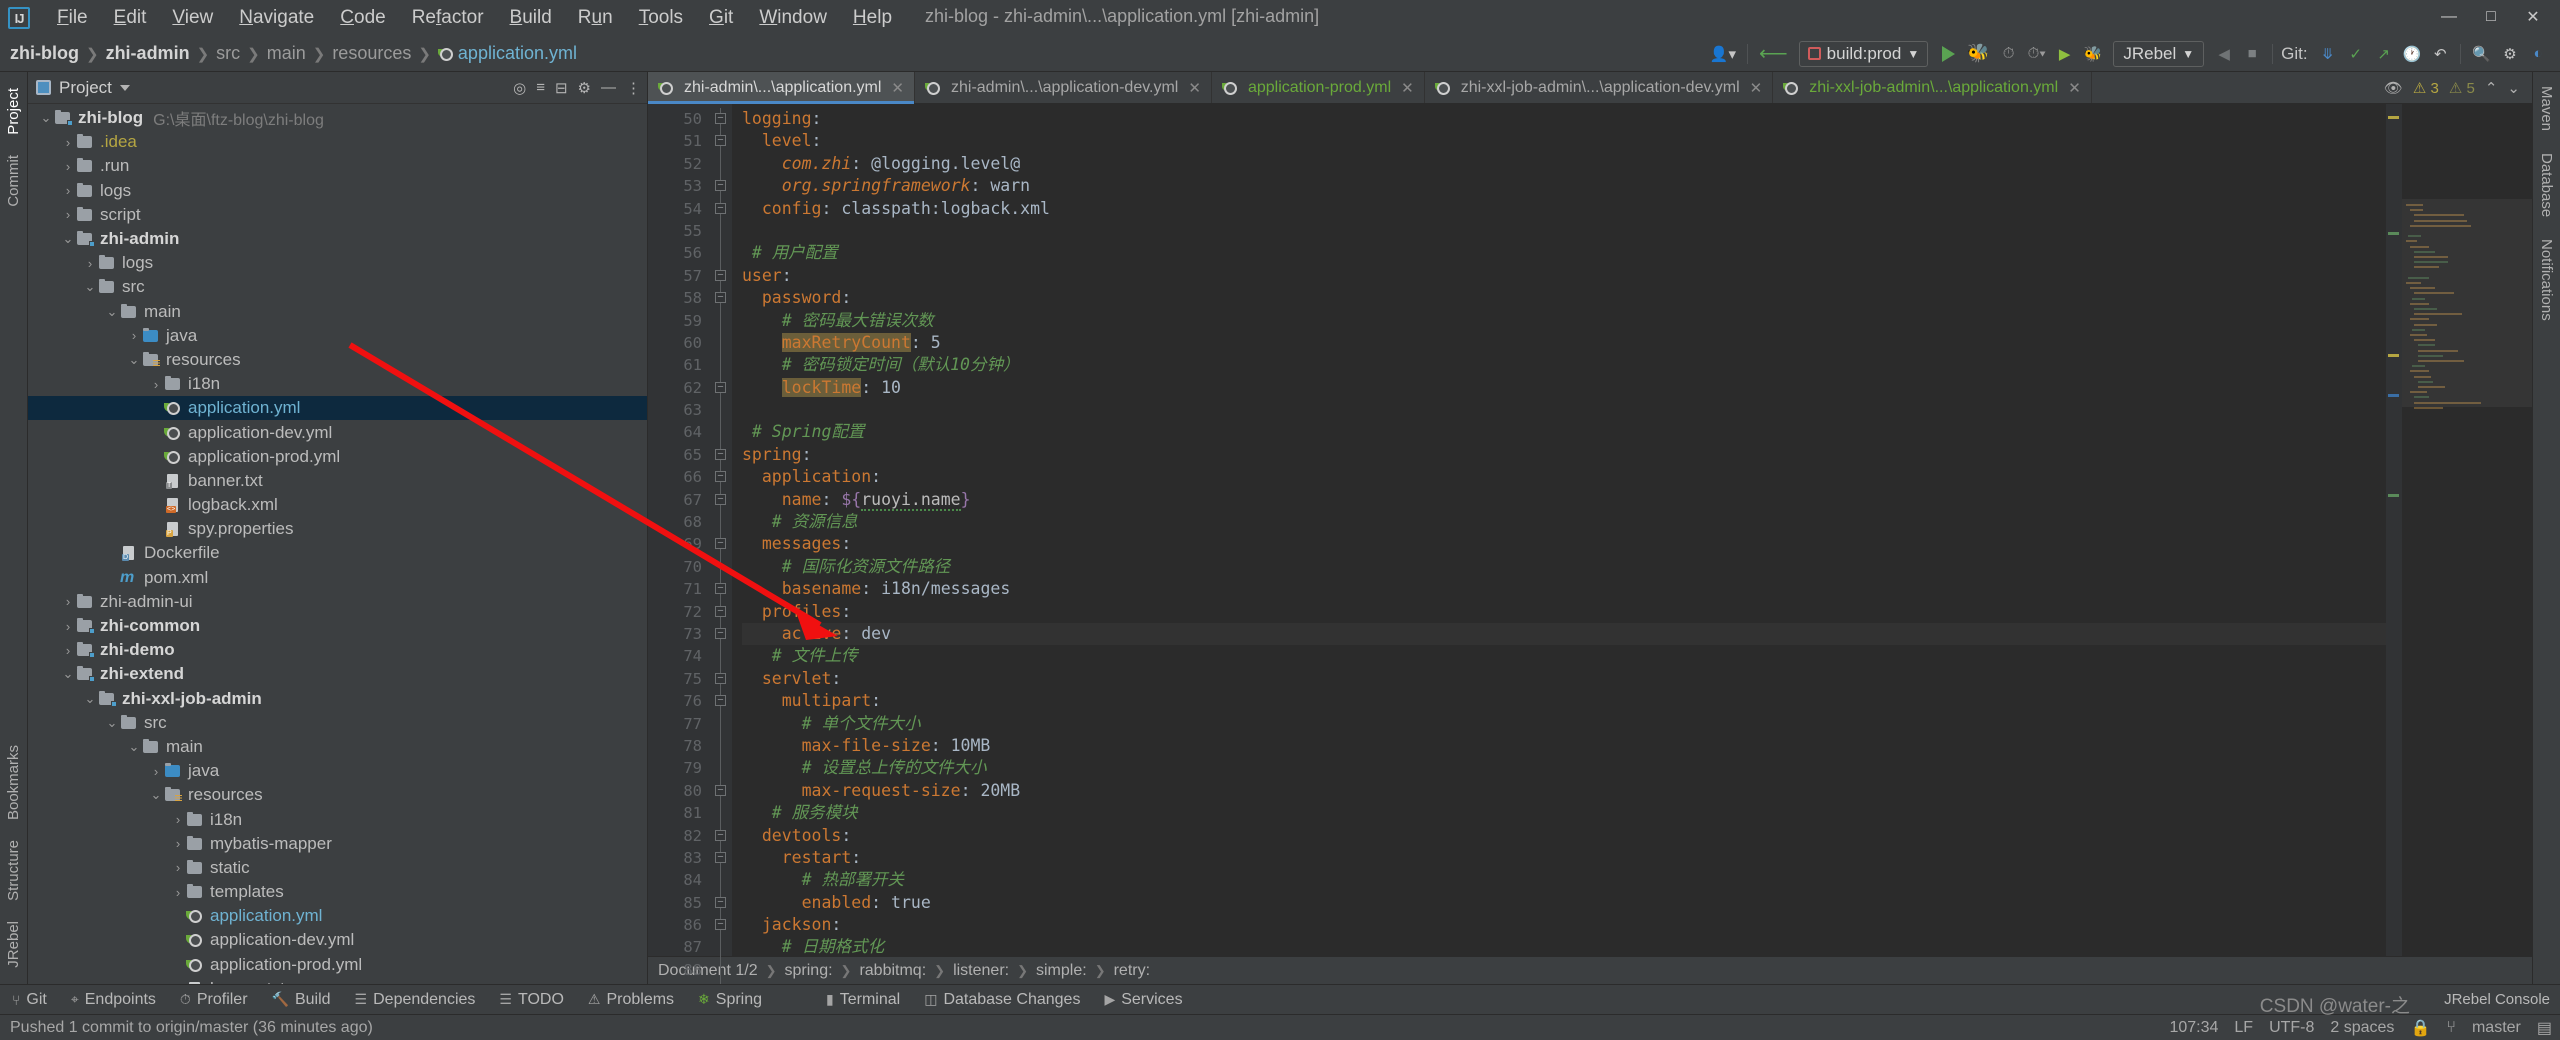 This screenshot has height=1040, width=2560. What do you see at coordinates (1564, 634) in the screenshot?
I see `code-line: active: dev` at bounding box center [1564, 634].